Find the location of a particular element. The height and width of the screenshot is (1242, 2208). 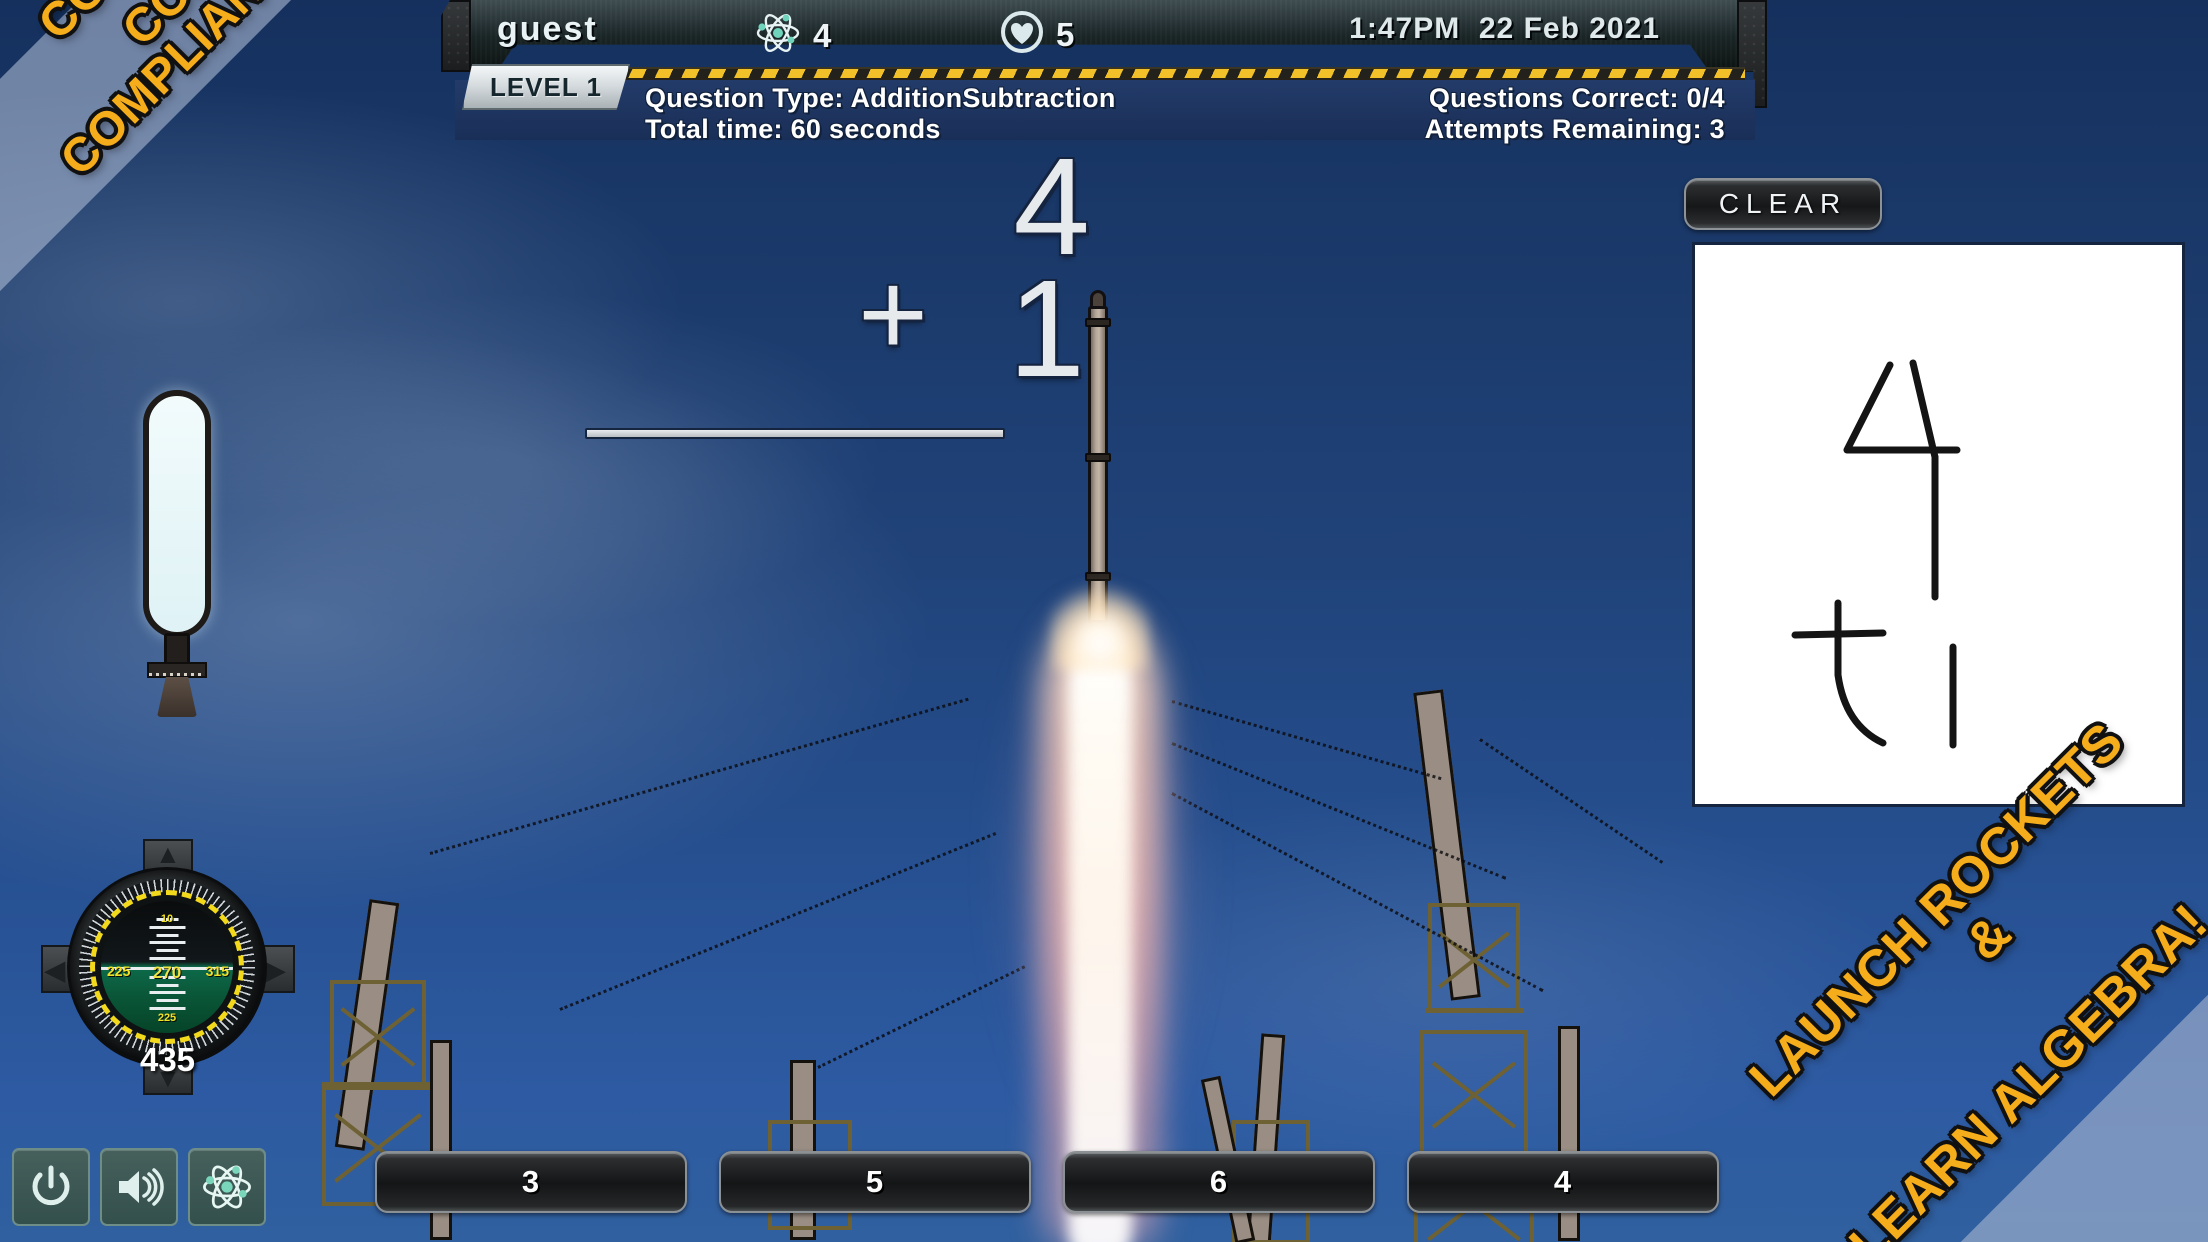

level-label: LEVEL 1 is located at coordinates (545, 86).